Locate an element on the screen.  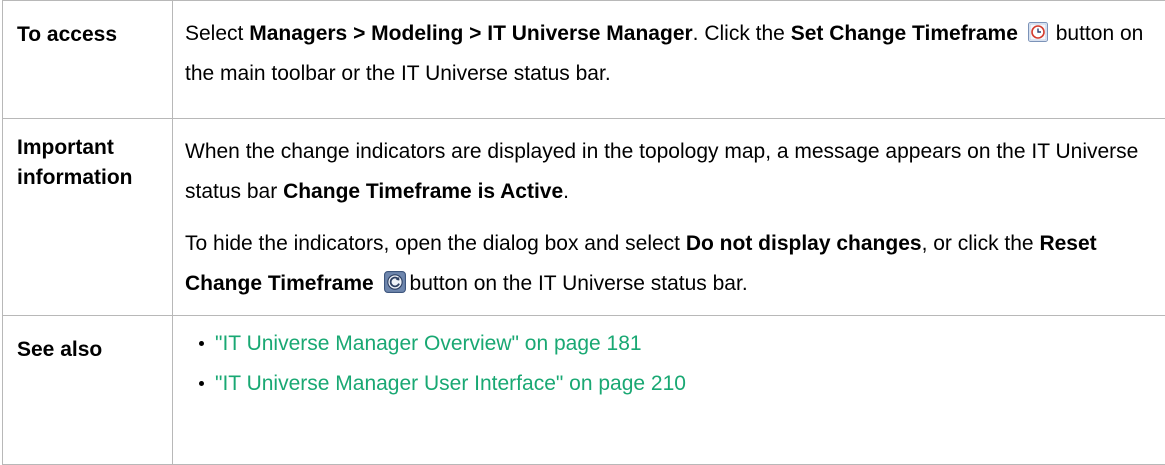
label-important-information: Important information is located at coordinates (88, 217).